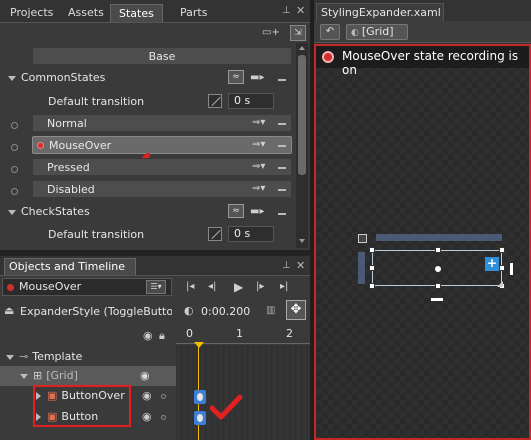 The image size is (531, 440). Describe the element at coordinates (50, 286) in the screenshot. I see `storyboard-name: MouseOver` at that location.